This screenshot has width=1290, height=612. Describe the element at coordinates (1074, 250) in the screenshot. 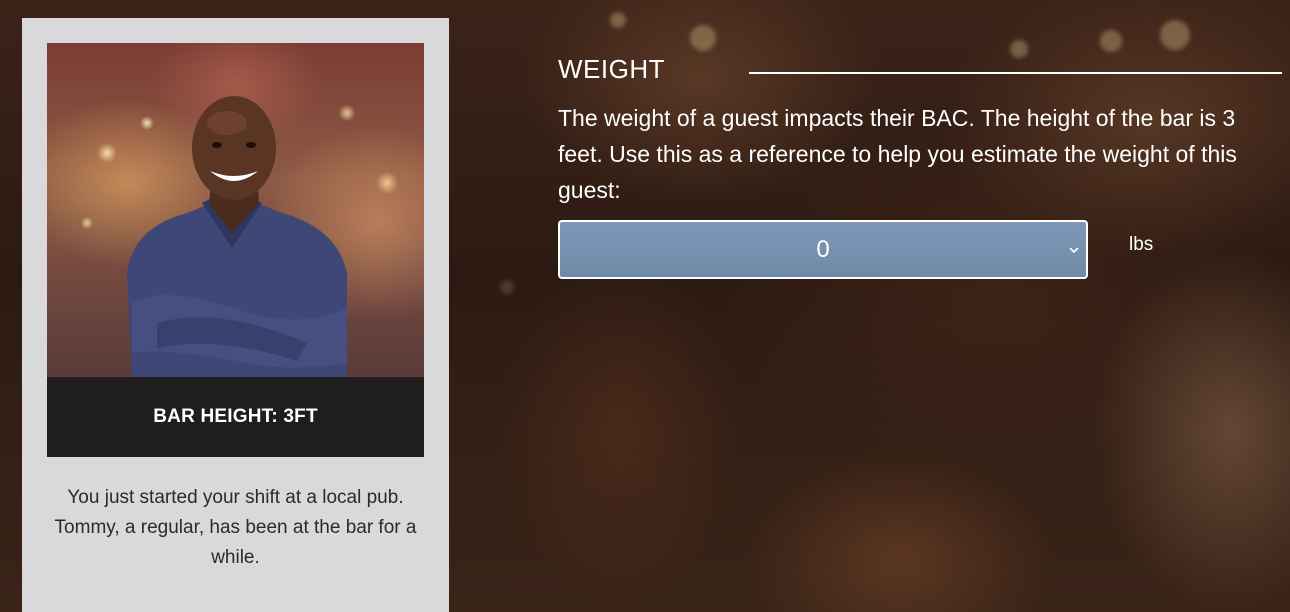

I see `chevron-down-icon` at that location.